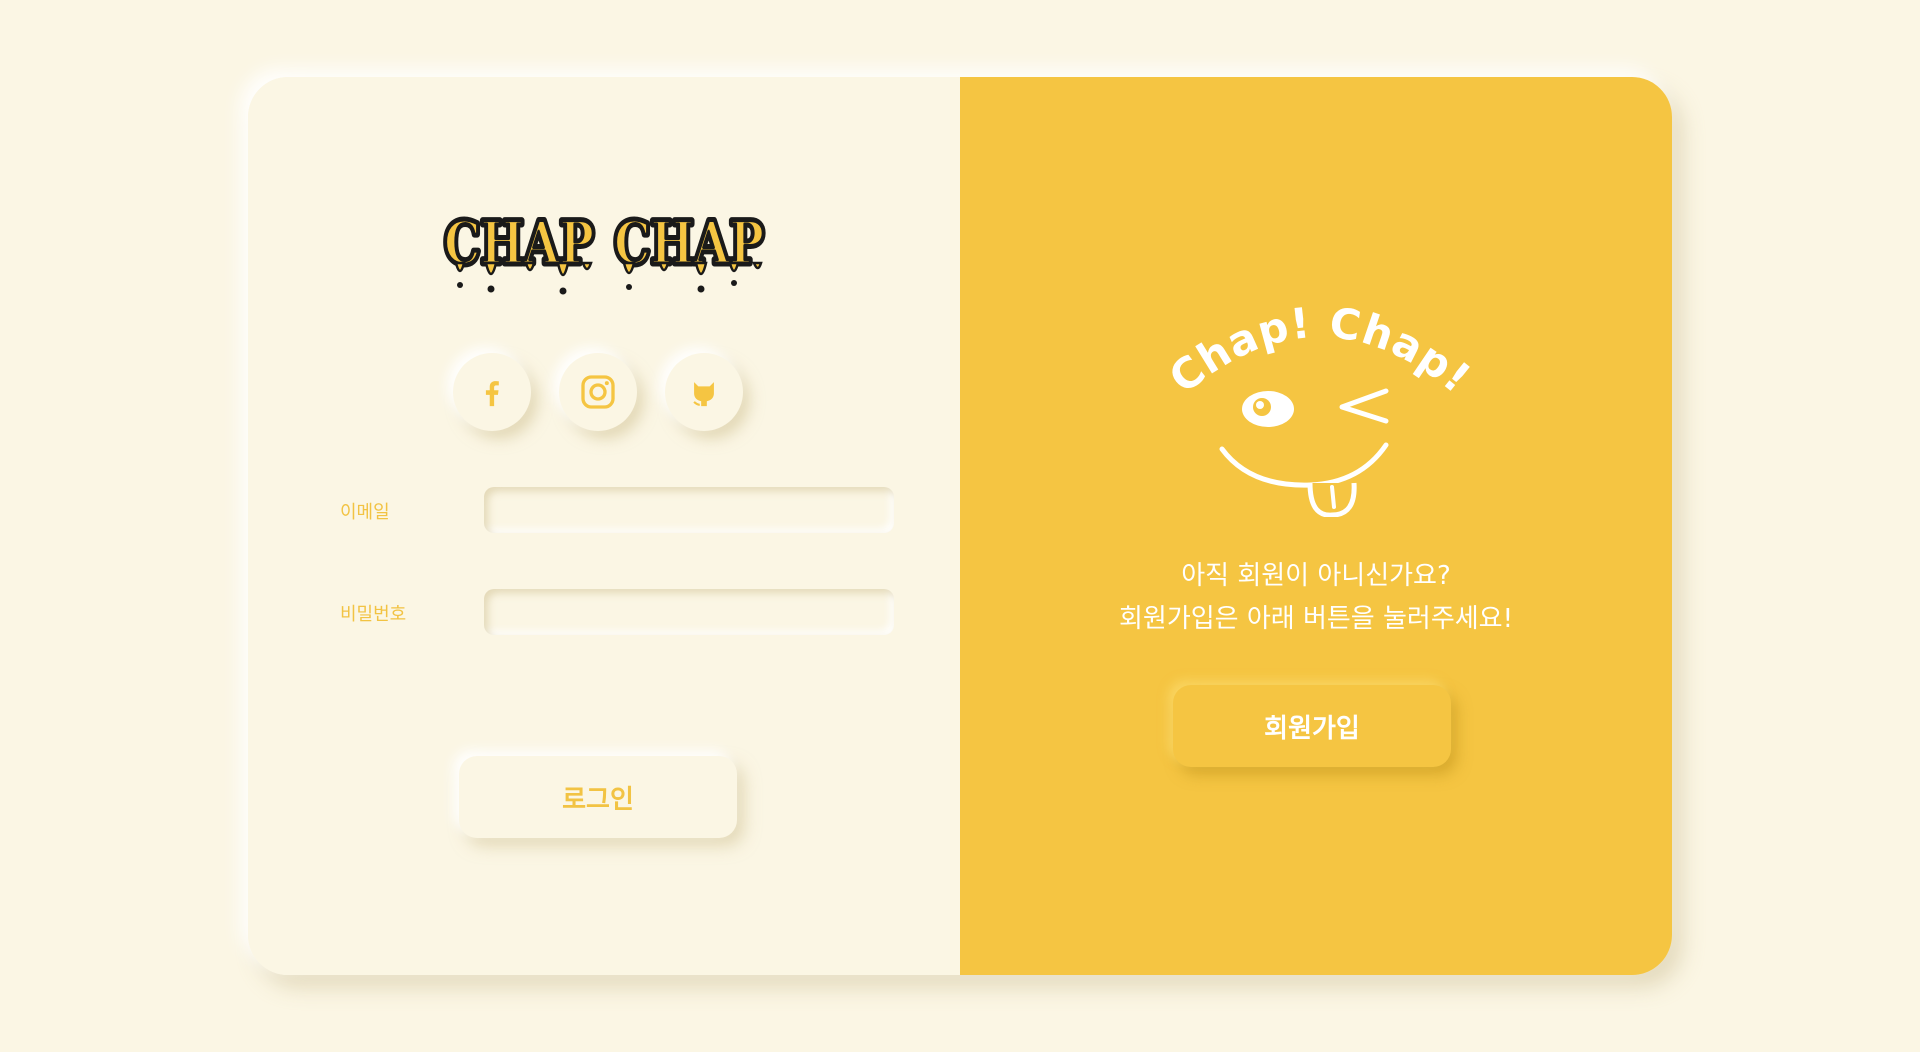 The image size is (1920, 1052). Describe the element at coordinates (598, 797) in the screenshot. I see `login-button: 로그인` at that location.